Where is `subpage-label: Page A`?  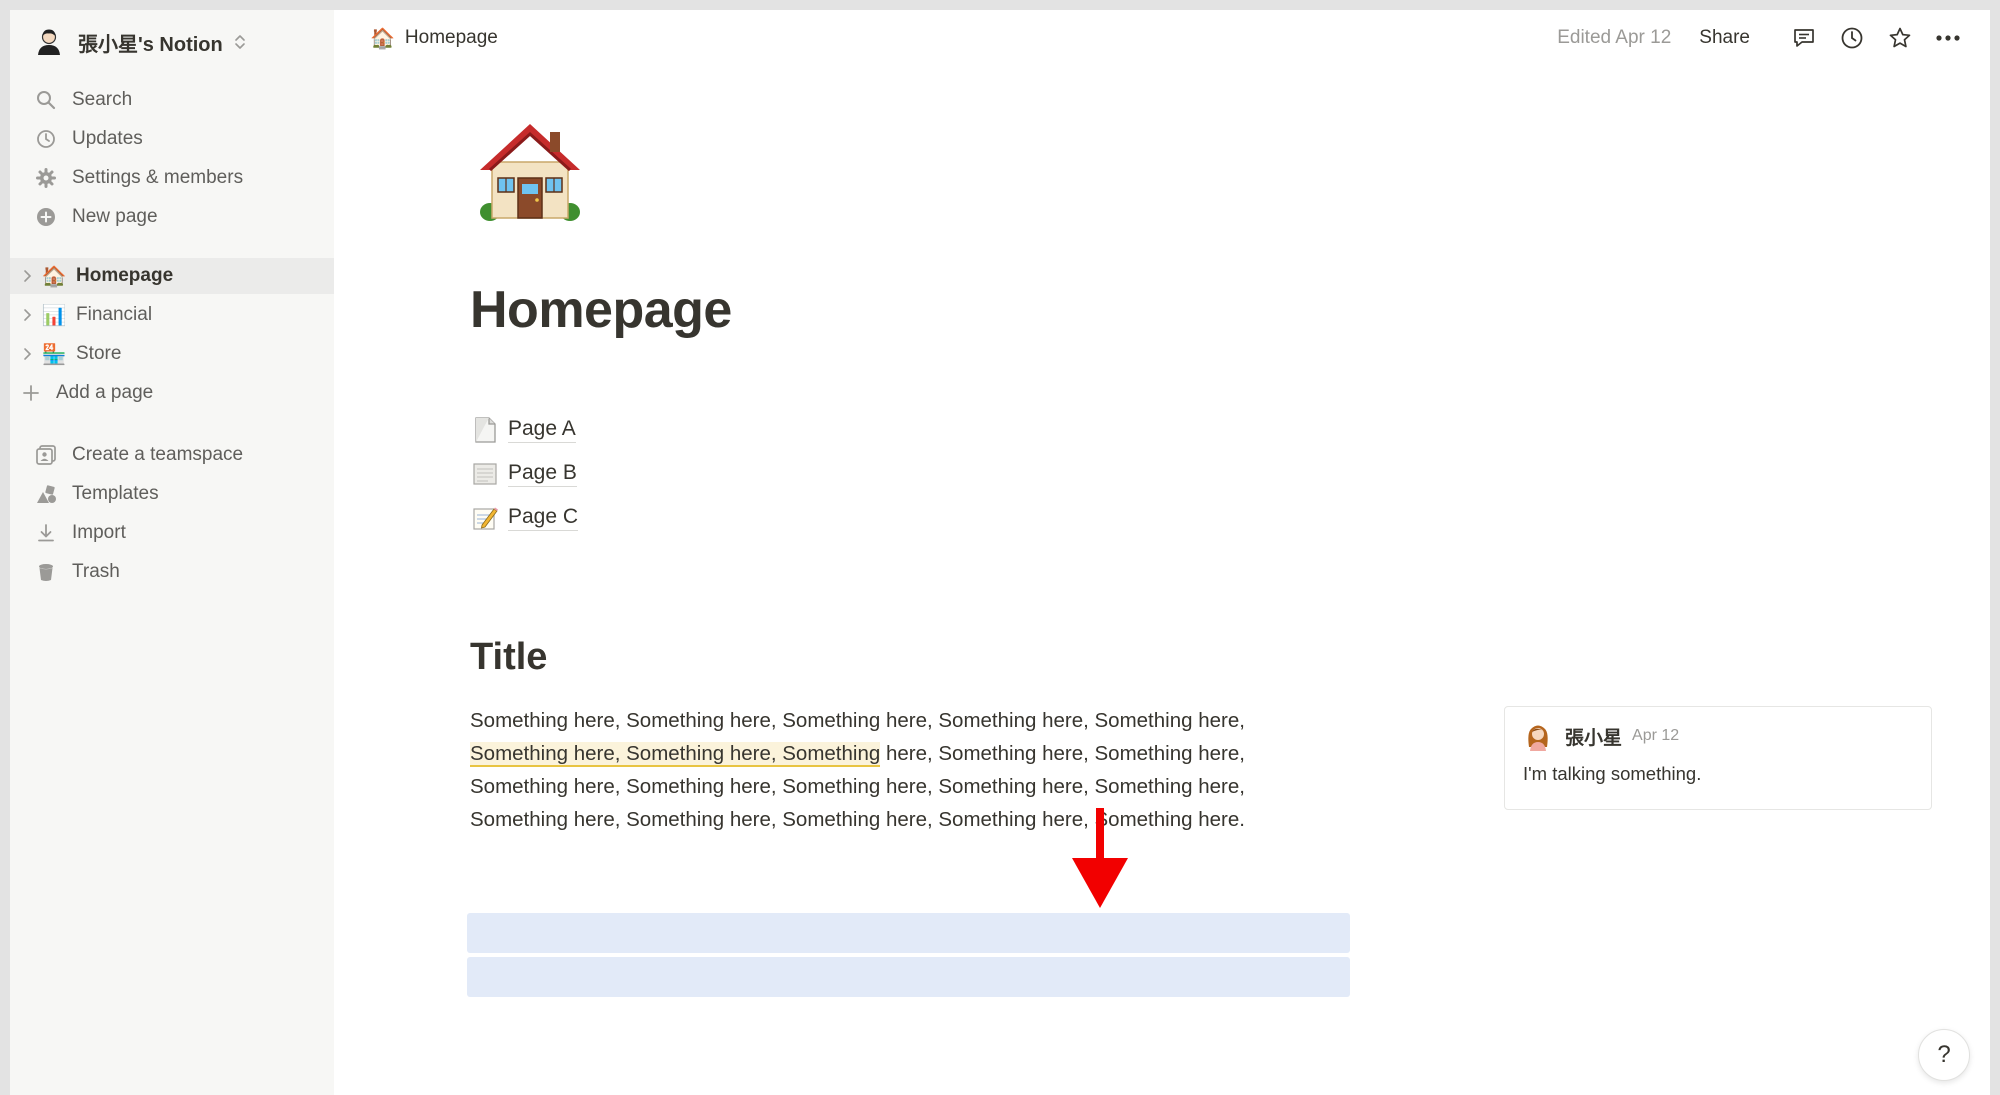 subpage-label: Page A is located at coordinates (542, 430).